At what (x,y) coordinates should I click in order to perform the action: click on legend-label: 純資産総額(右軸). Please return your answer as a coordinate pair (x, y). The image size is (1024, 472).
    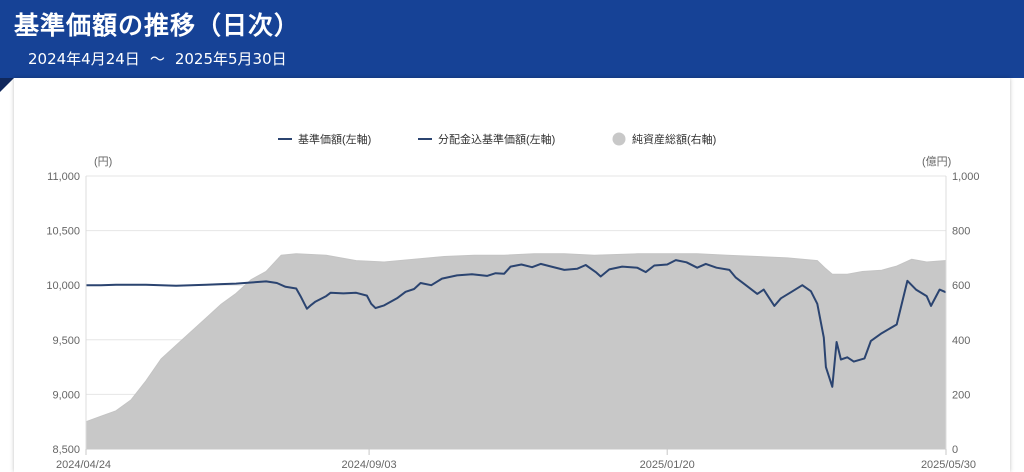
    Looking at the image, I should click on (674, 139).